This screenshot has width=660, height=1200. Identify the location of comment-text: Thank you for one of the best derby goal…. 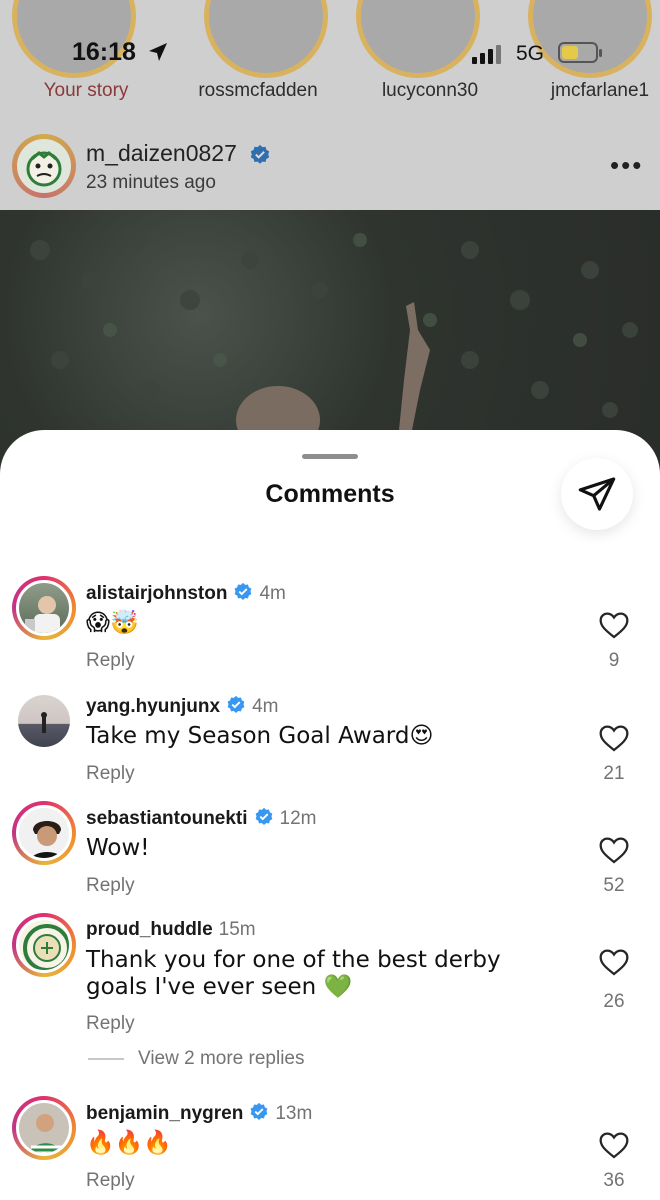
(293, 973).